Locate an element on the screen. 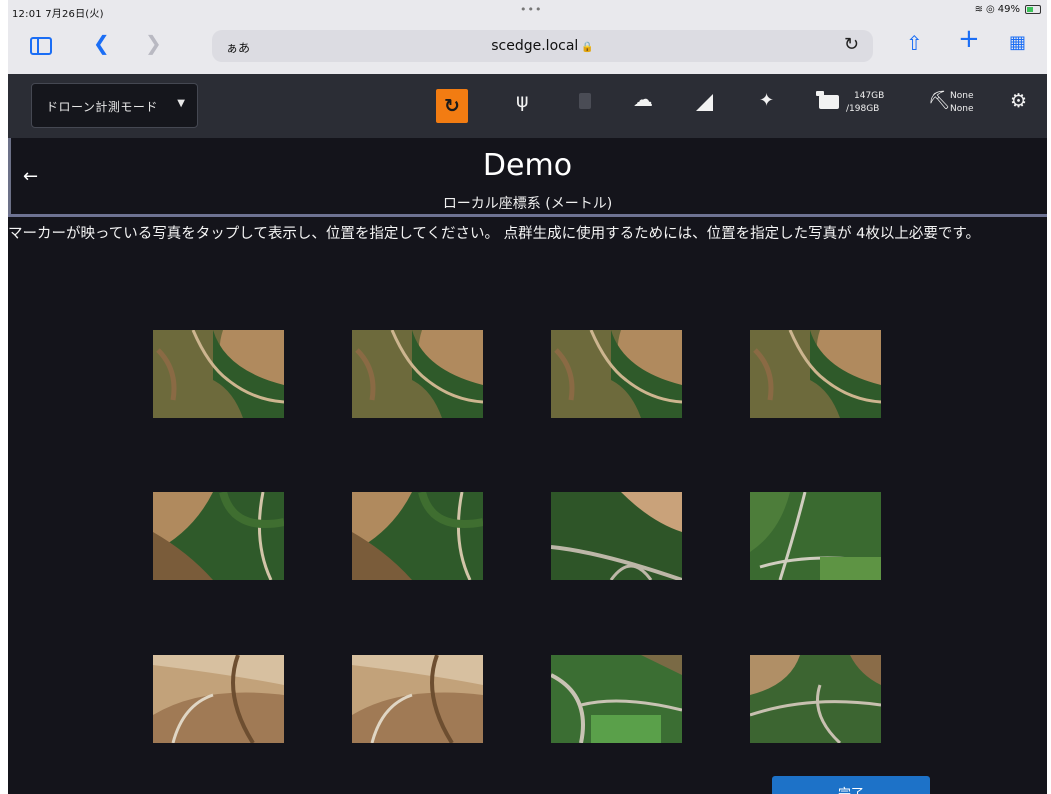  gear-icon: ⚙ is located at coordinates (1018, 101).